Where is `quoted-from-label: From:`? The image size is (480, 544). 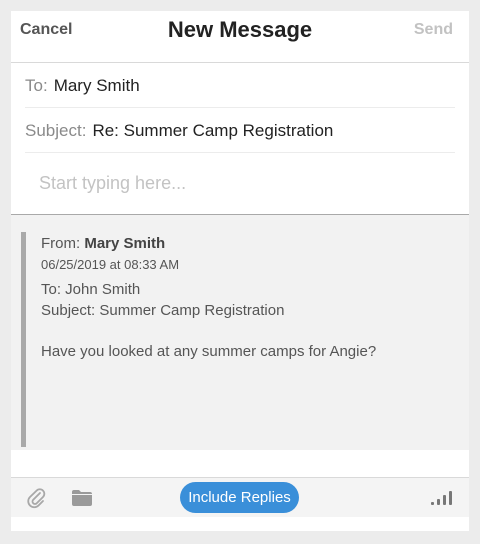
quoted-from-label: From: is located at coordinates (61, 243).